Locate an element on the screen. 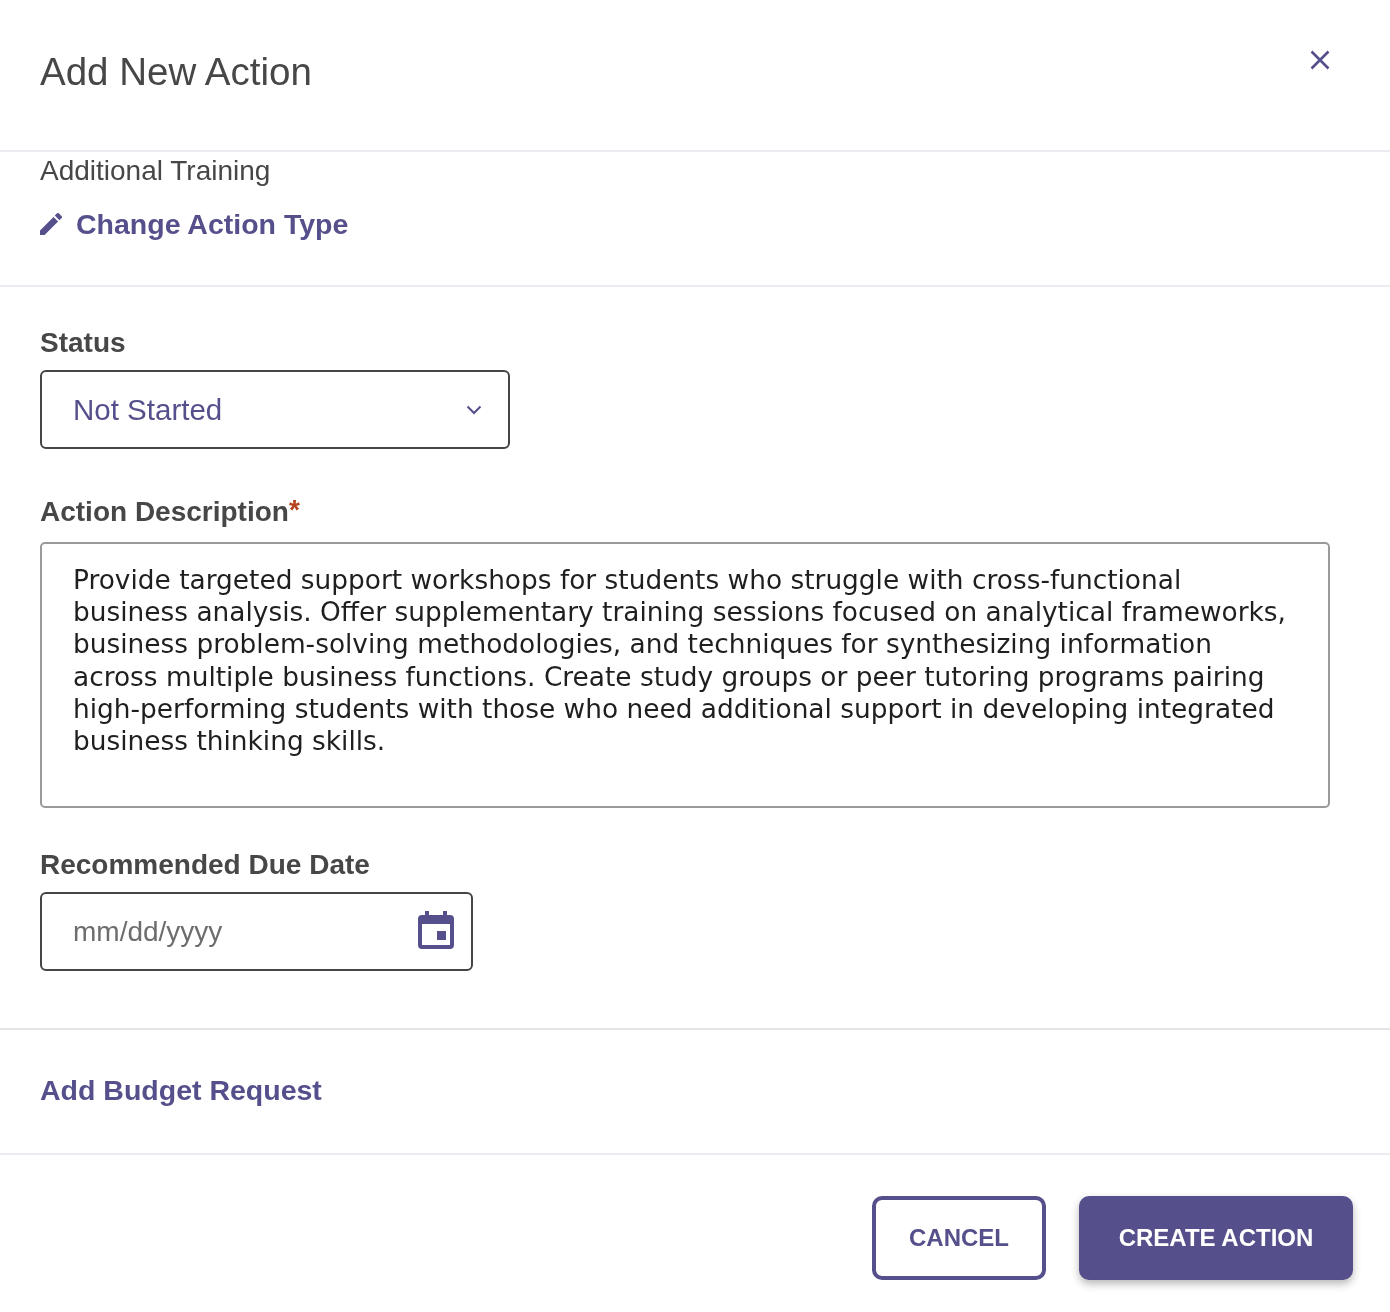 This screenshot has width=1390, height=1312. field-label: Action Description is located at coordinates (164, 512).